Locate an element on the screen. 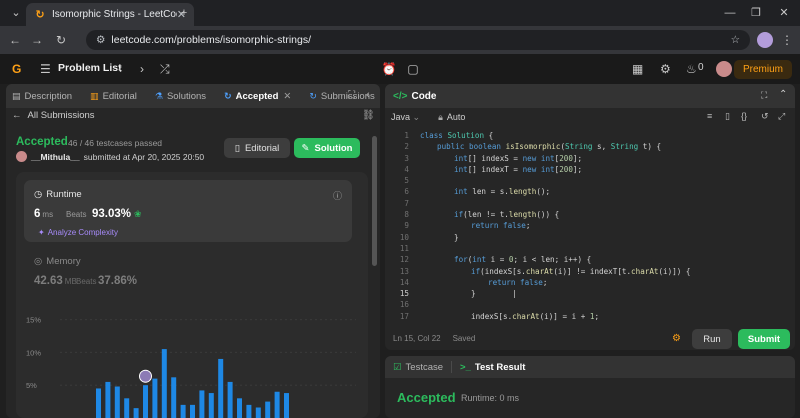  code-line: 6 int len = s.length(); is located at coordinates (590, 191).